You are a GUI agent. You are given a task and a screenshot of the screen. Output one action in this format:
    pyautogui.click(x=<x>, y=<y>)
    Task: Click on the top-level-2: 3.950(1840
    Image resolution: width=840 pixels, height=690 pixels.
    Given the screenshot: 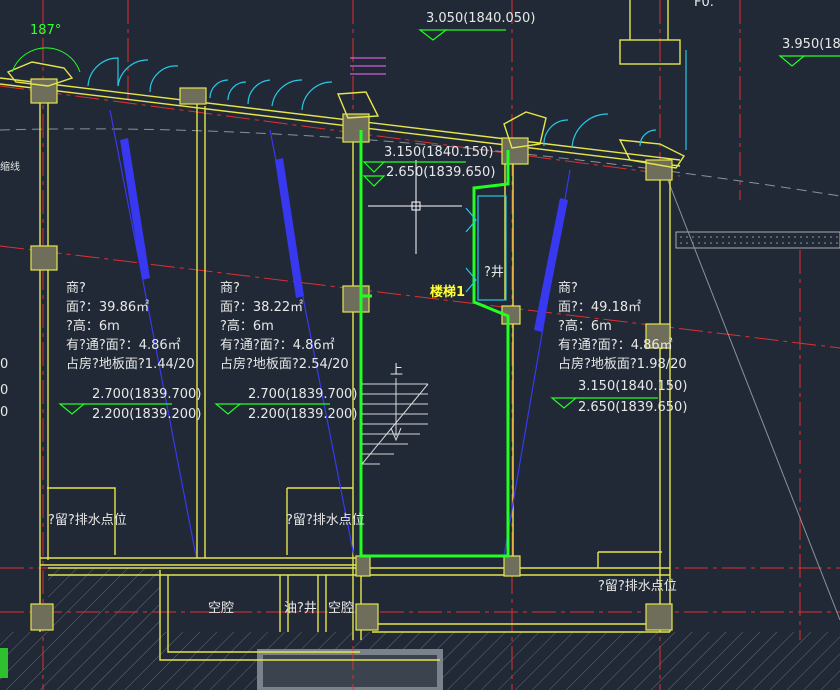 What is the action you would take?
    pyautogui.click(x=811, y=44)
    